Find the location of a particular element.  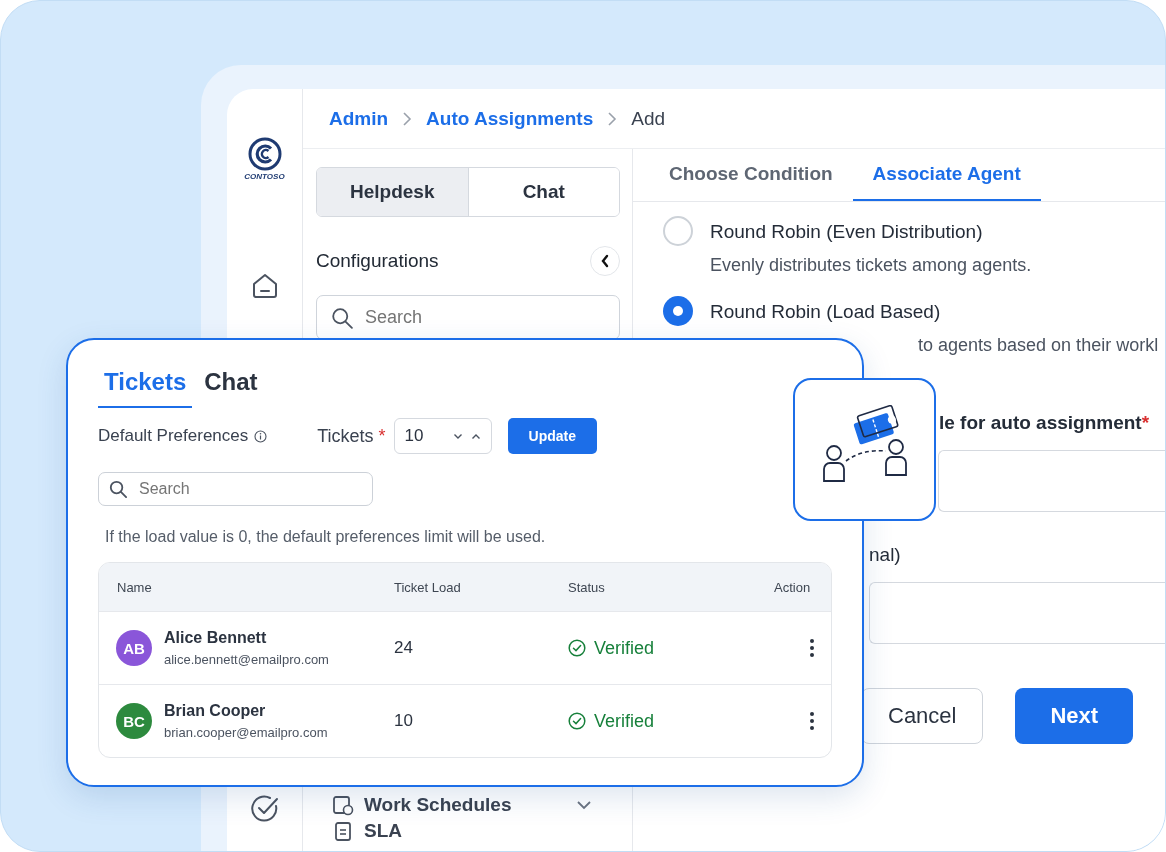

tickets-label: Tickets is located at coordinates (345, 436).